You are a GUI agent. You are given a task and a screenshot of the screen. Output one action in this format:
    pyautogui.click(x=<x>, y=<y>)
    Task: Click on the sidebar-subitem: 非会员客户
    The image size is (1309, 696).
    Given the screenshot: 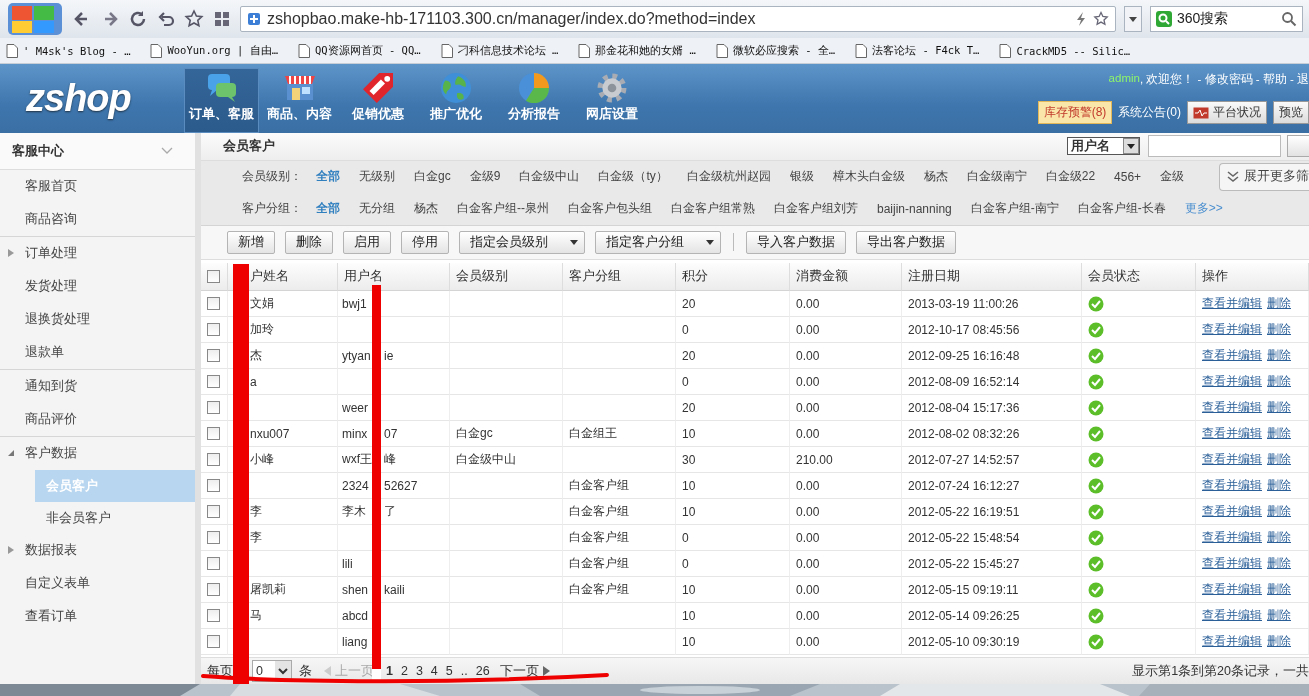 What is the action you would take?
    pyautogui.click(x=115, y=518)
    